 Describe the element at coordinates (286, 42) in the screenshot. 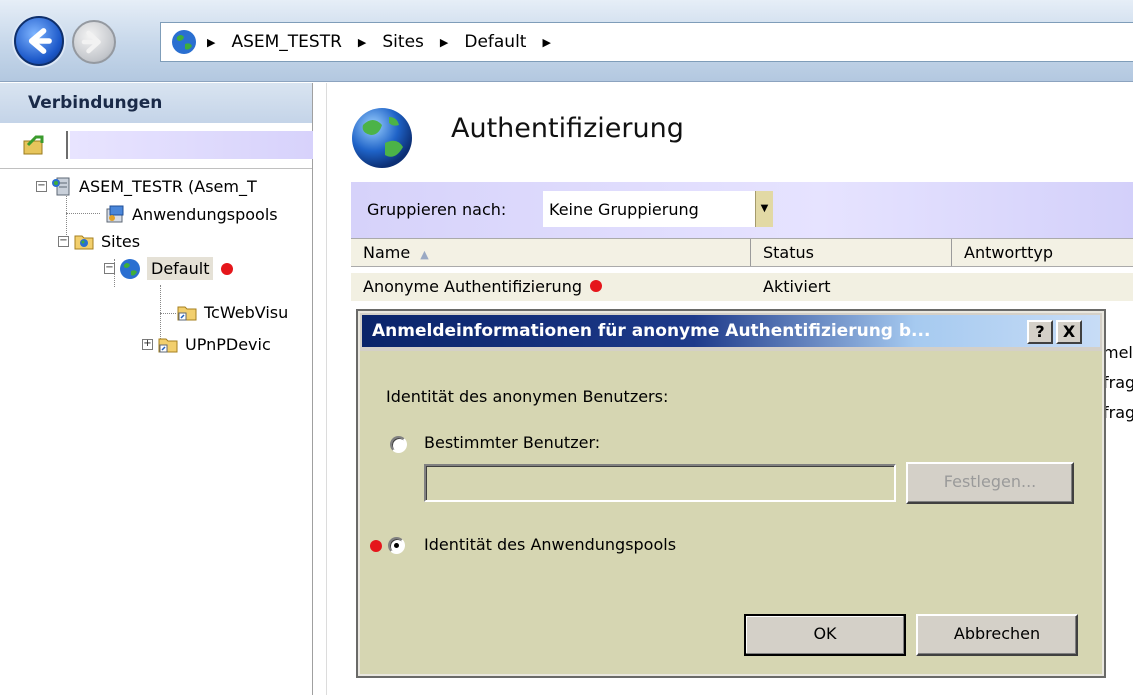

I see `breadcrumb-server: ASEM_TESTR` at that location.